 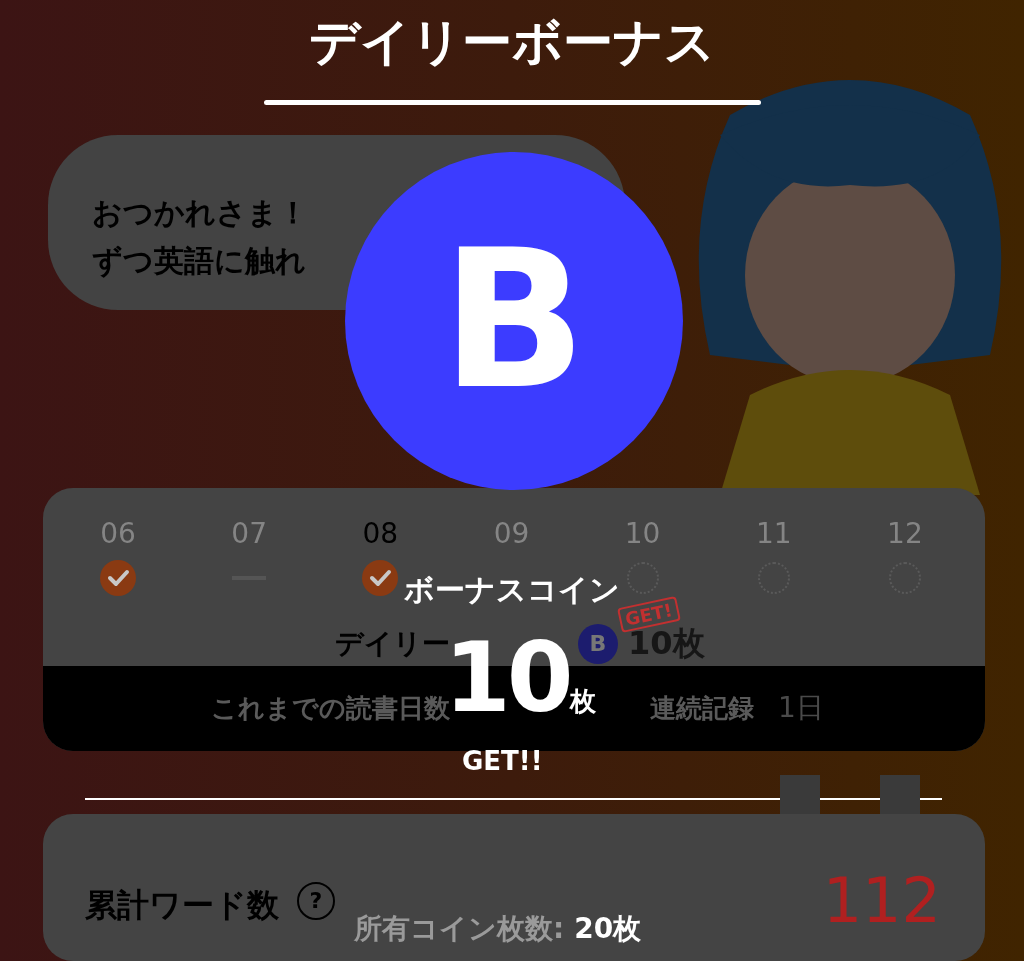 What do you see at coordinates (608, 929) in the screenshot?
I see `balance-value: 20枚` at bounding box center [608, 929].